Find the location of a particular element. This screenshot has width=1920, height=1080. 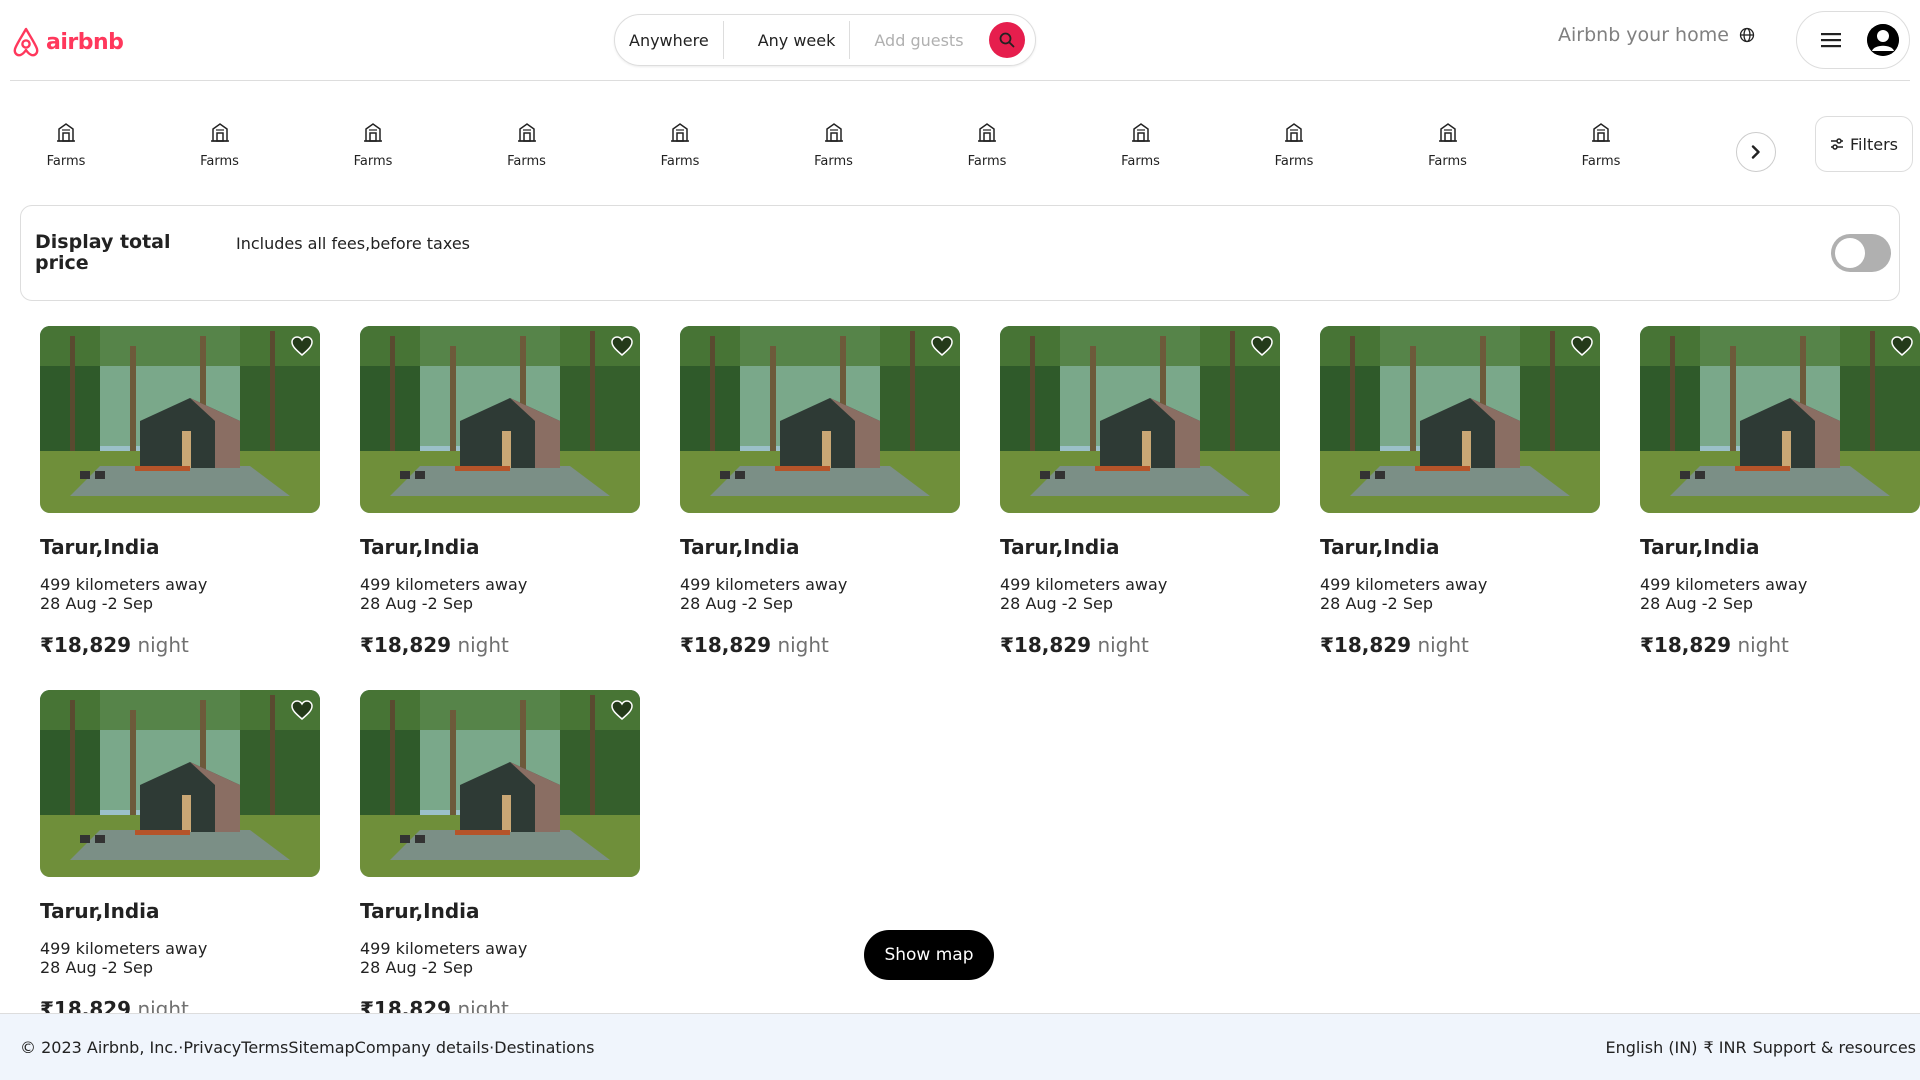

currency-selector: ₹ INR is located at coordinates (1724, 1047).